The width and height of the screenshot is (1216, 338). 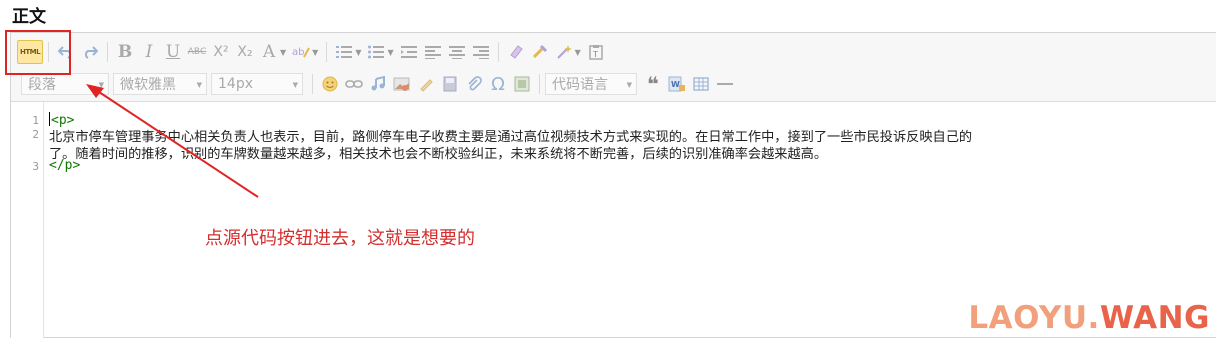 What do you see at coordinates (172, 141) in the screenshot?
I see `annotation-arrow` at bounding box center [172, 141].